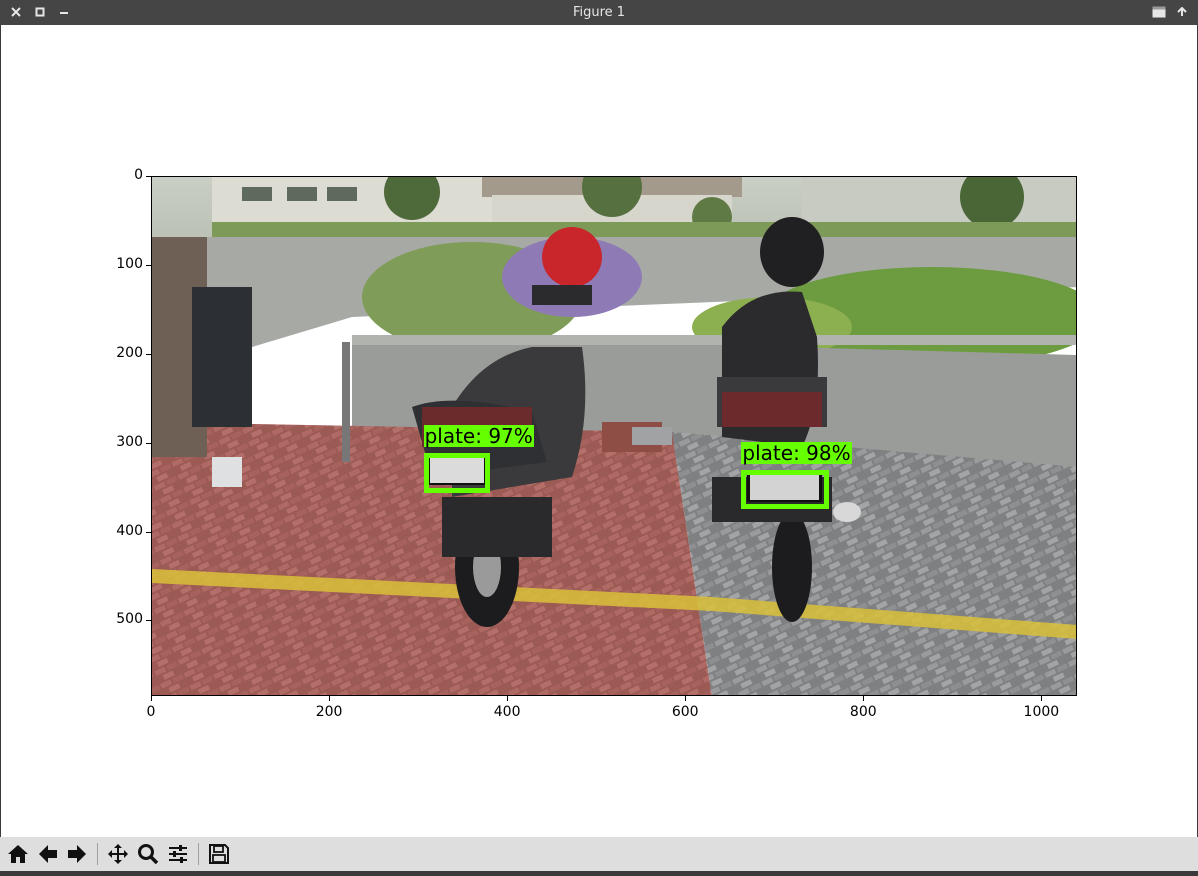  Describe the element at coordinates (18, 854) in the screenshot. I see `home-icon` at that location.